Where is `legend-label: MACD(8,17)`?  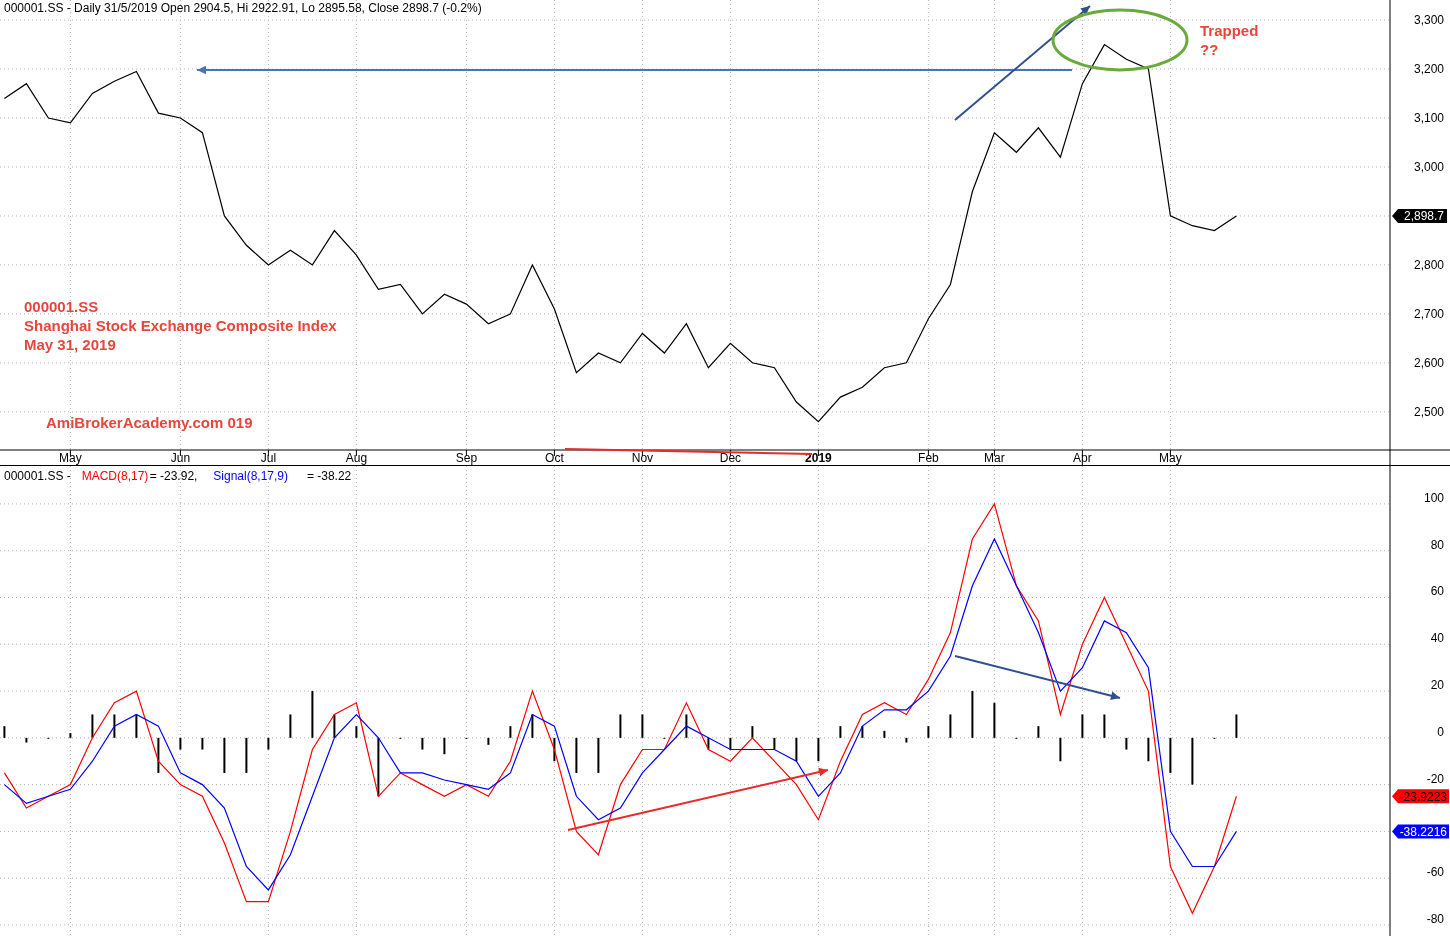 legend-label: MACD(8,17) is located at coordinates (115, 476).